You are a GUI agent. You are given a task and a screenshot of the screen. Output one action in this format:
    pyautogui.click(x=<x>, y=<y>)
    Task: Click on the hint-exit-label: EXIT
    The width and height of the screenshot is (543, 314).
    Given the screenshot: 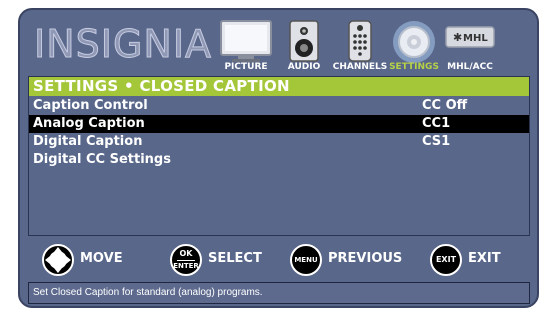 What is the action you would take?
    pyautogui.click(x=484, y=258)
    